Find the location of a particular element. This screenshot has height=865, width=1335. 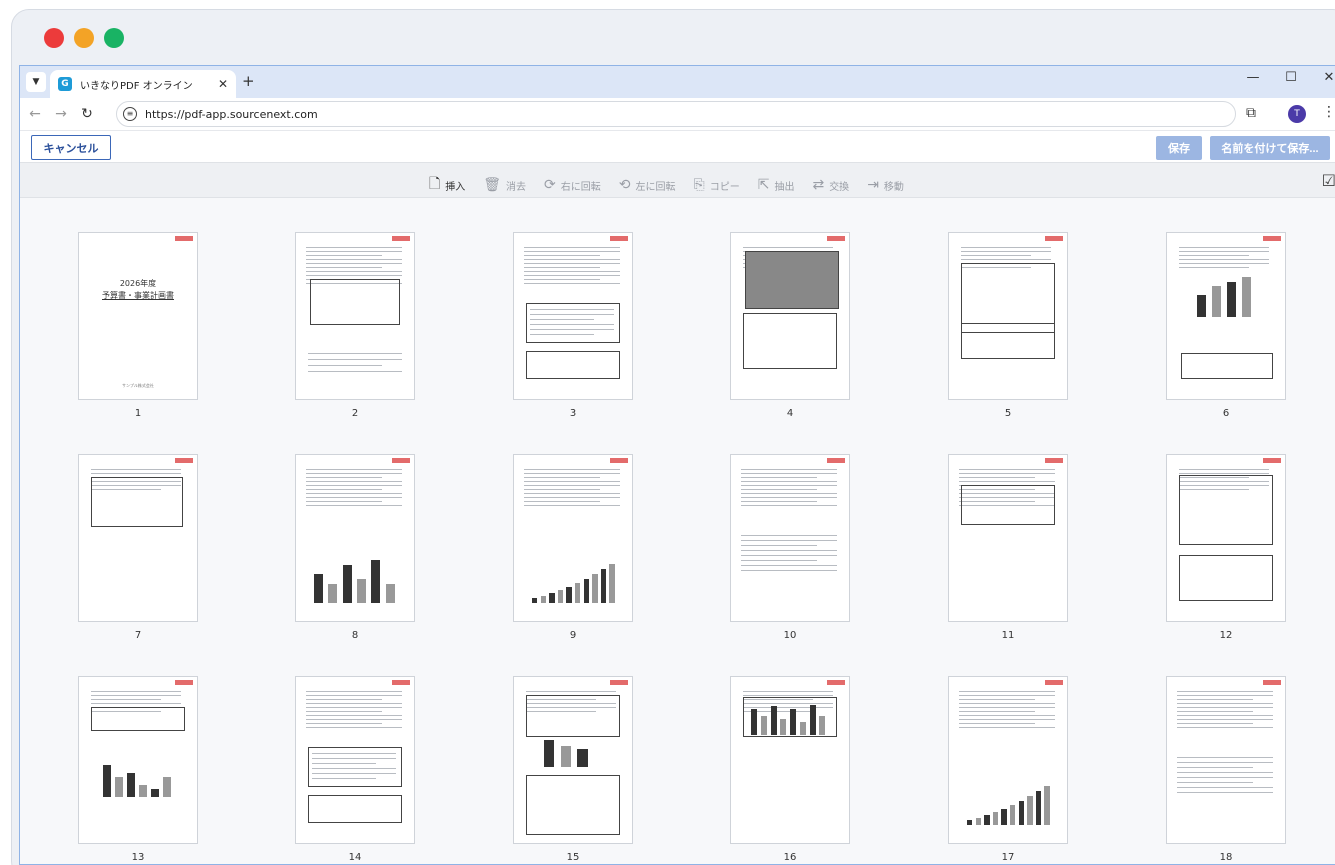

page-number: 18 is located at coordinates (1226, 857).